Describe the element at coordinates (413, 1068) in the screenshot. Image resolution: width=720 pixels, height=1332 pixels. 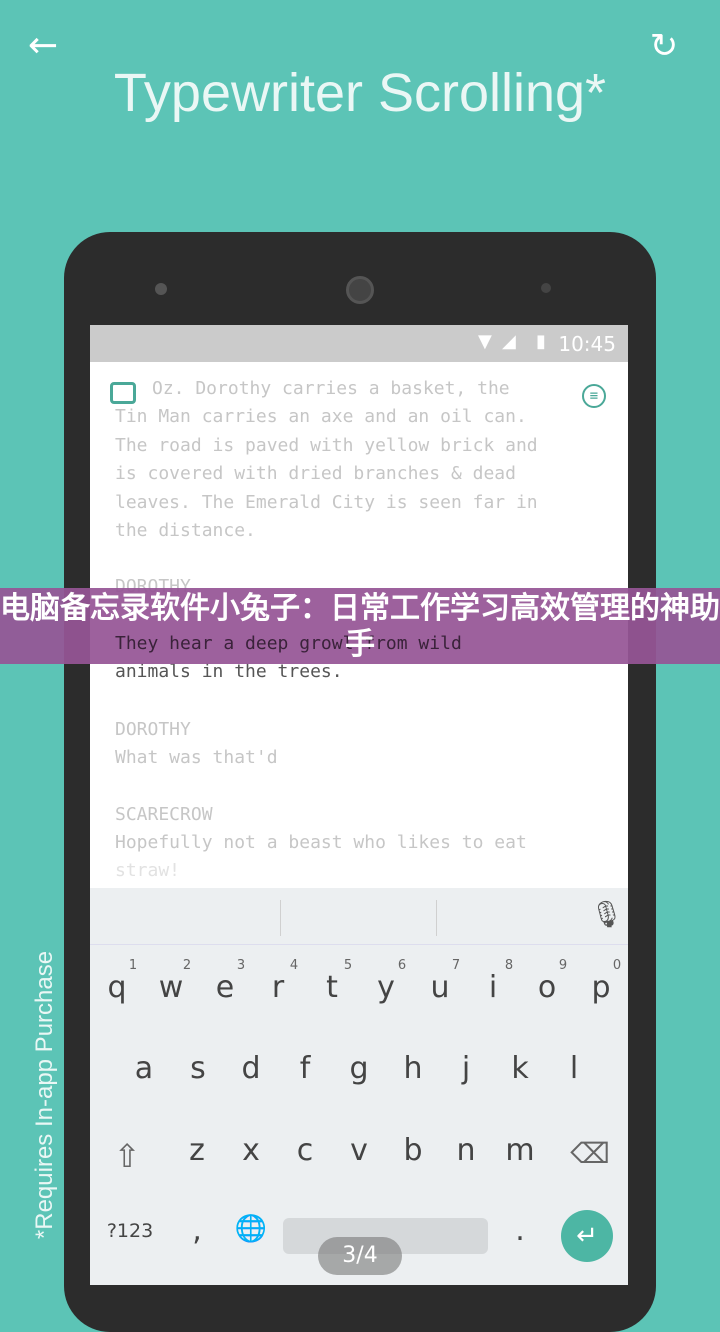
I see `key-h: h` at that location.